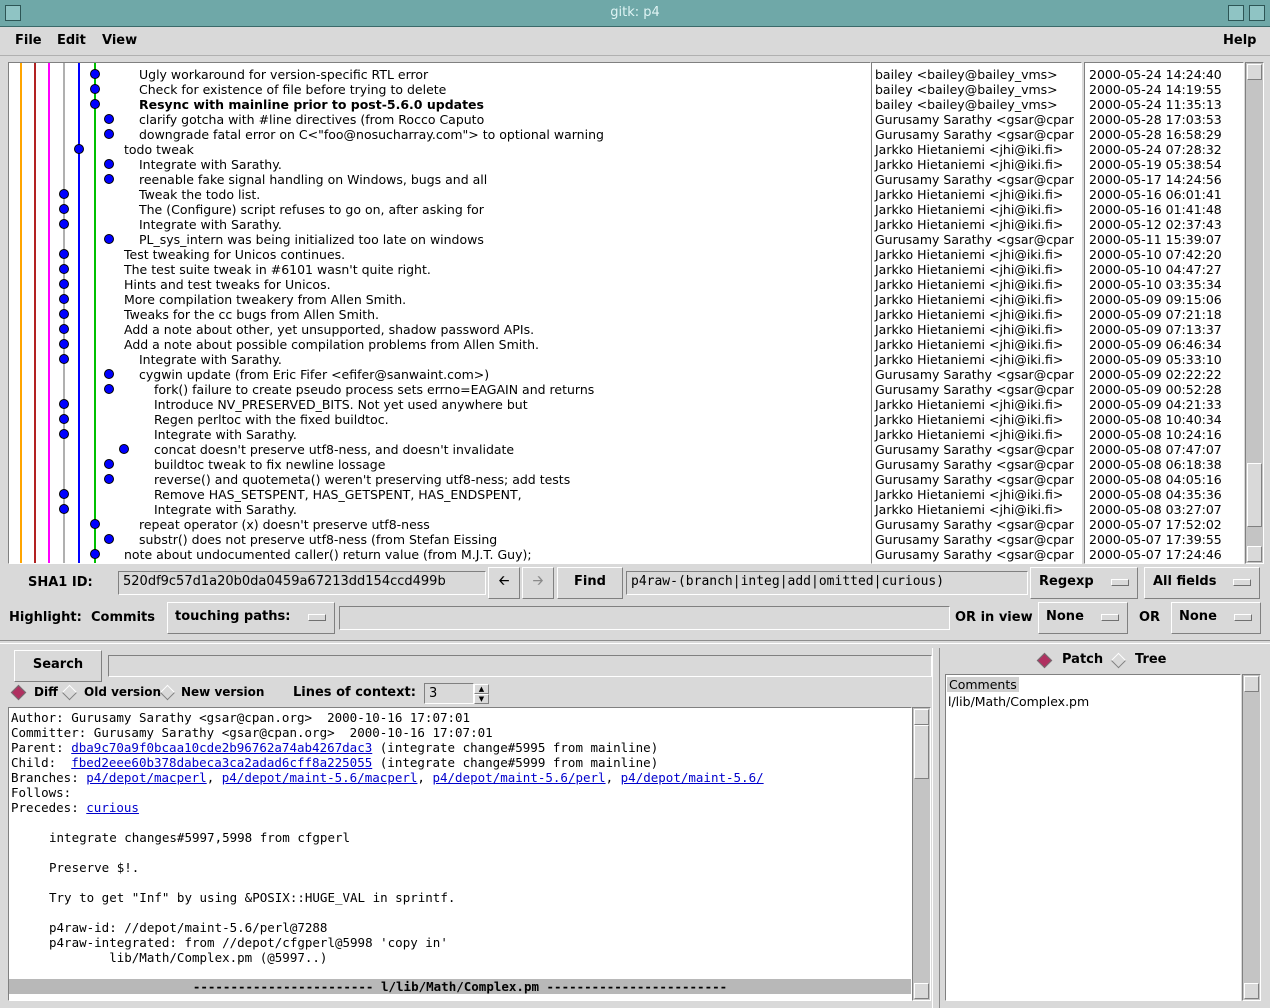 The width and height of the screenshot is (1270, 1008). What do you see at coordinates (1236, 13) in the screenshot?
I see `minimize-icon` at bounding box center [1236, 13].